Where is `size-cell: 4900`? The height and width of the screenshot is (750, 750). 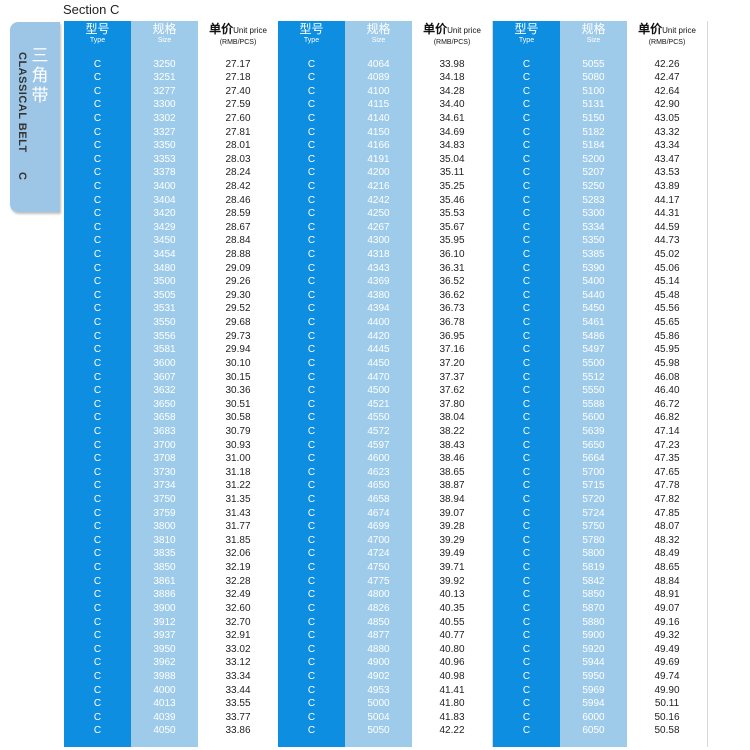
size-cell: 4900 is located at coordinates (378, 663).